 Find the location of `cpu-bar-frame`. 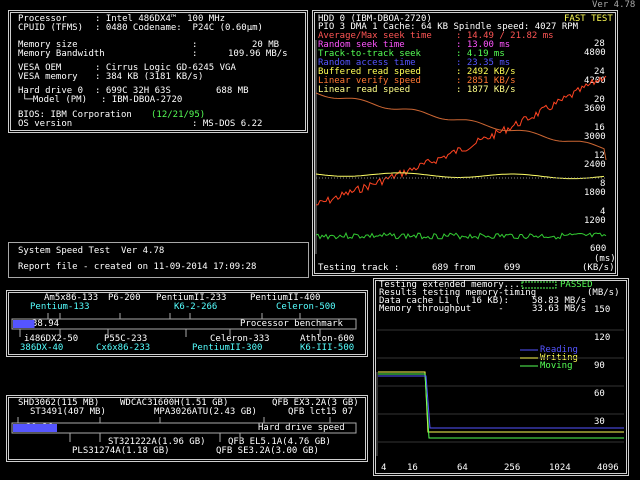

cpu-bar-frame is located at coordinates (184, 324).